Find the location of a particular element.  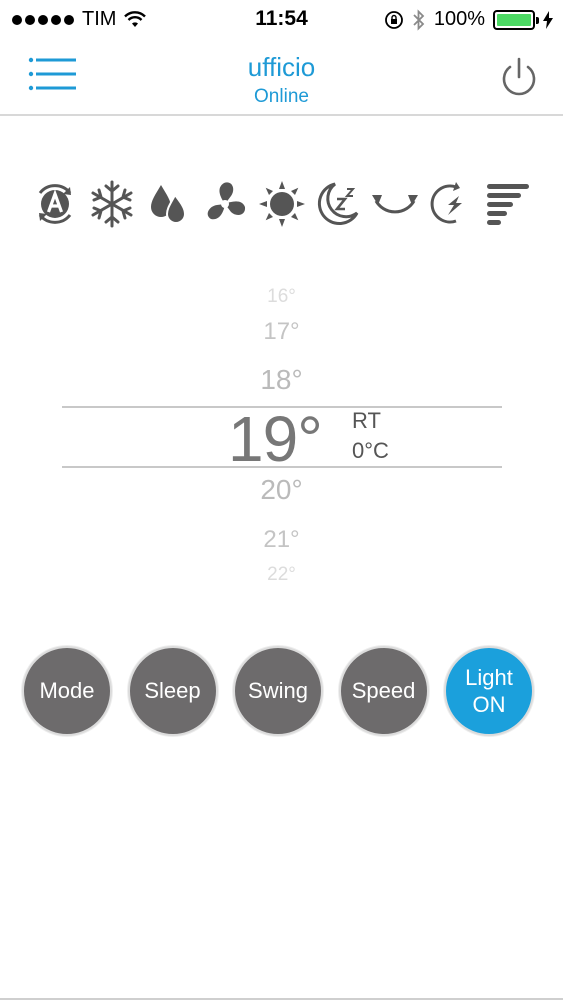

light-button: Light ON is located at coordinates (489, 691).